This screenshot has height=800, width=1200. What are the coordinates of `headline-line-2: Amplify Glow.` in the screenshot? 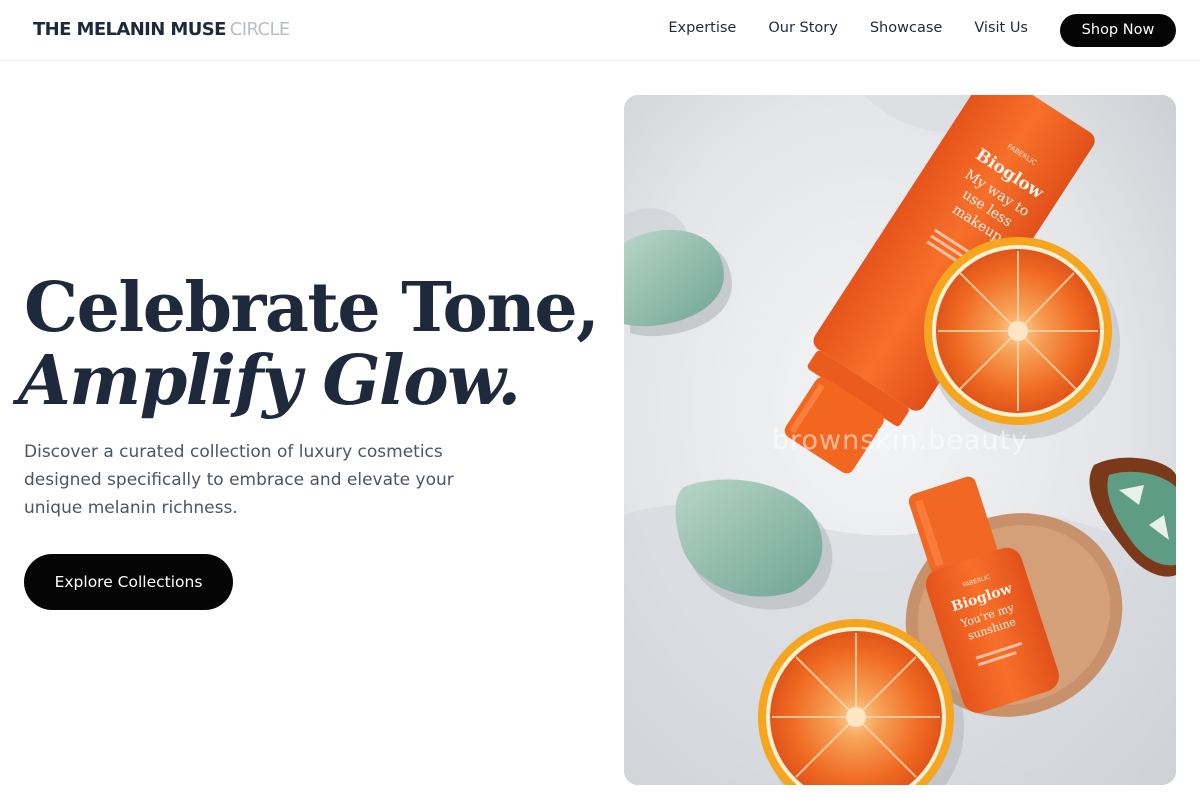 It's located at (269, 381).